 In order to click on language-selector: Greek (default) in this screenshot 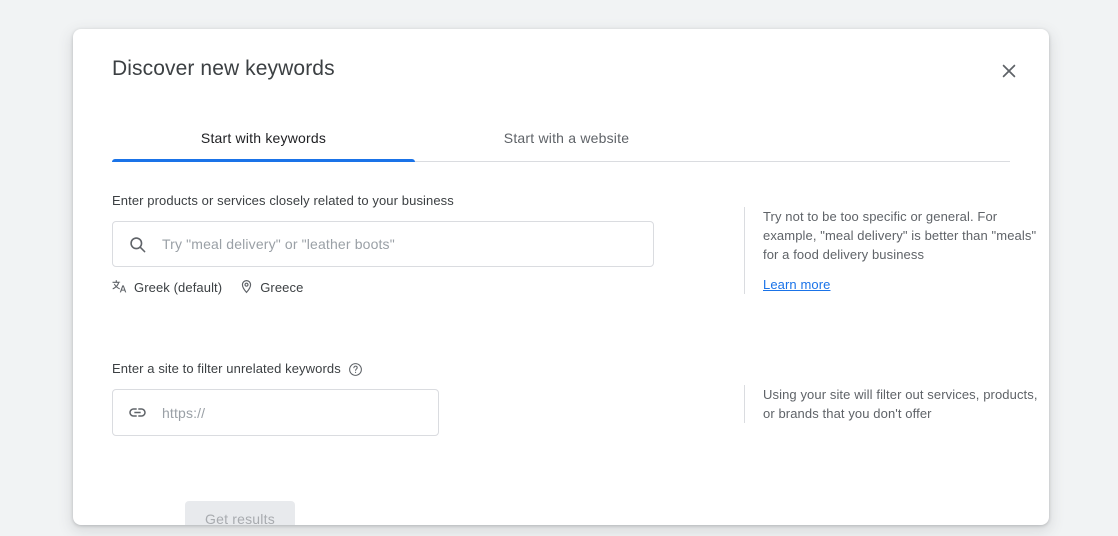, I will do `click(167, 287)`.